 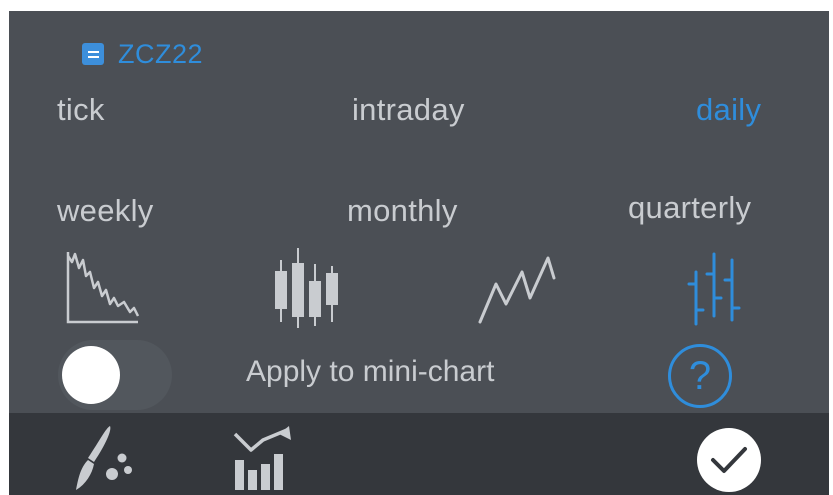 What do you see at coordinates (728, 110) in the screenshot?
I see `period-daily: daily` at bounding box center [728, 110].